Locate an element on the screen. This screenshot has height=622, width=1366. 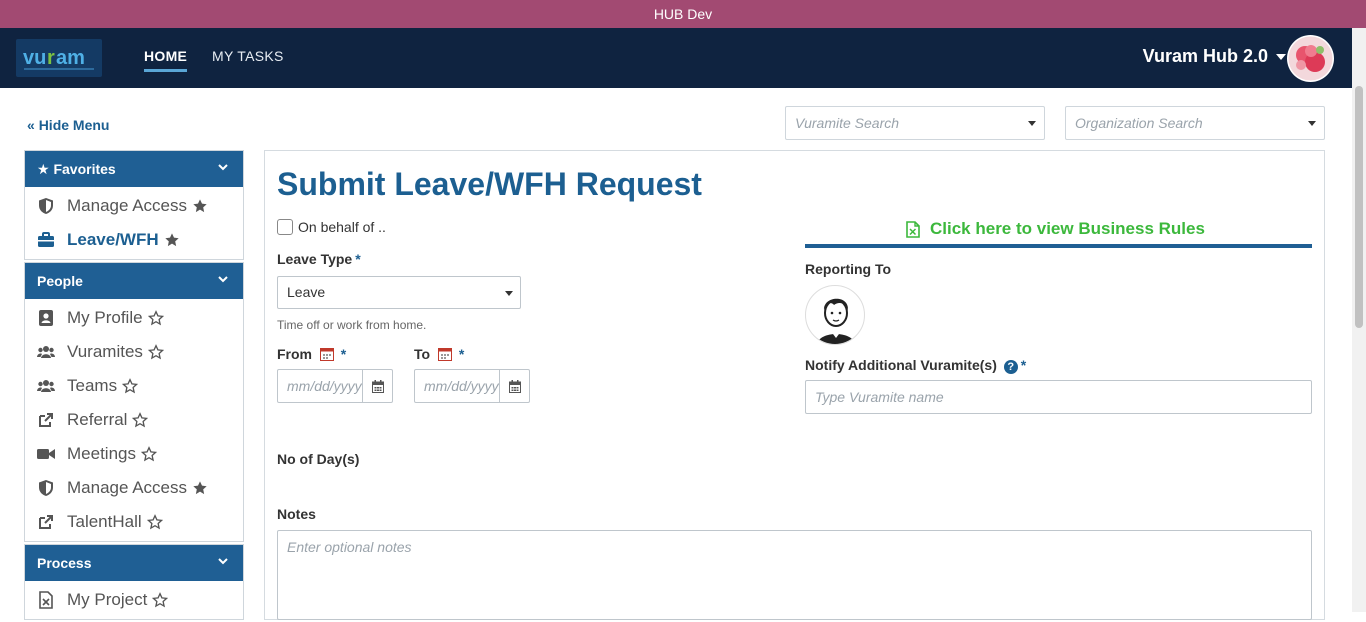
nav-active-indicator is located at coordinates (165, 70).